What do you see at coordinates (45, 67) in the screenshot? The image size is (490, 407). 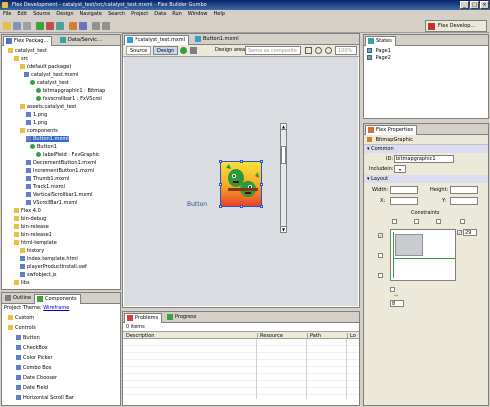 I see `tree-item: (default package)` at bounding box center [45, 67].